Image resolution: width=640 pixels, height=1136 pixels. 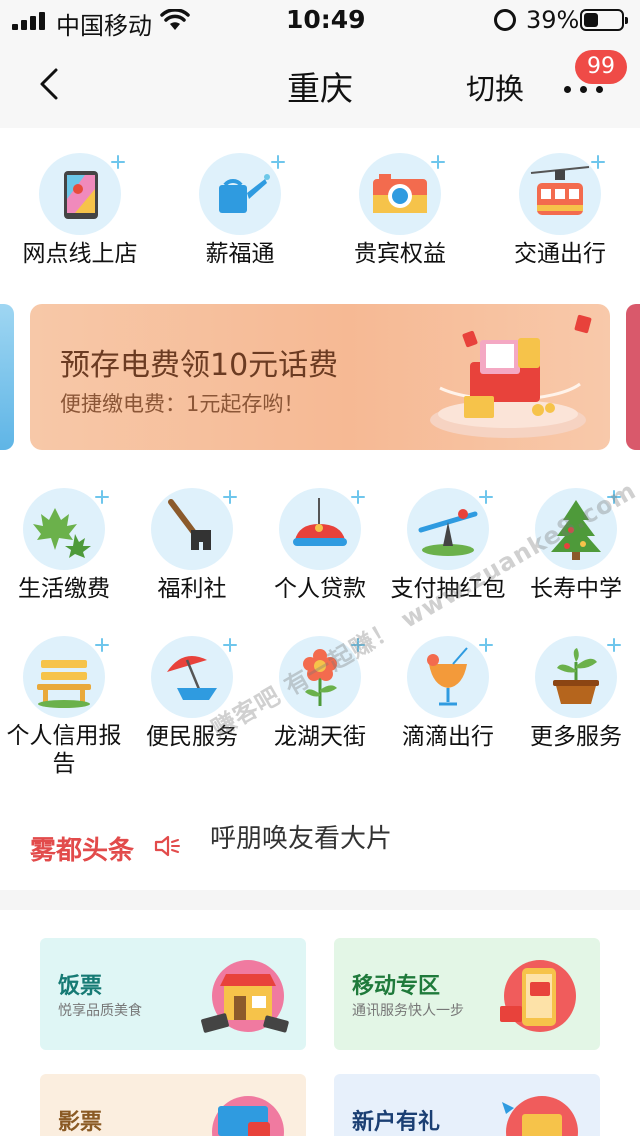 I want to click on service-bumper-car: 个人贷款, so click(x=320, y=546).